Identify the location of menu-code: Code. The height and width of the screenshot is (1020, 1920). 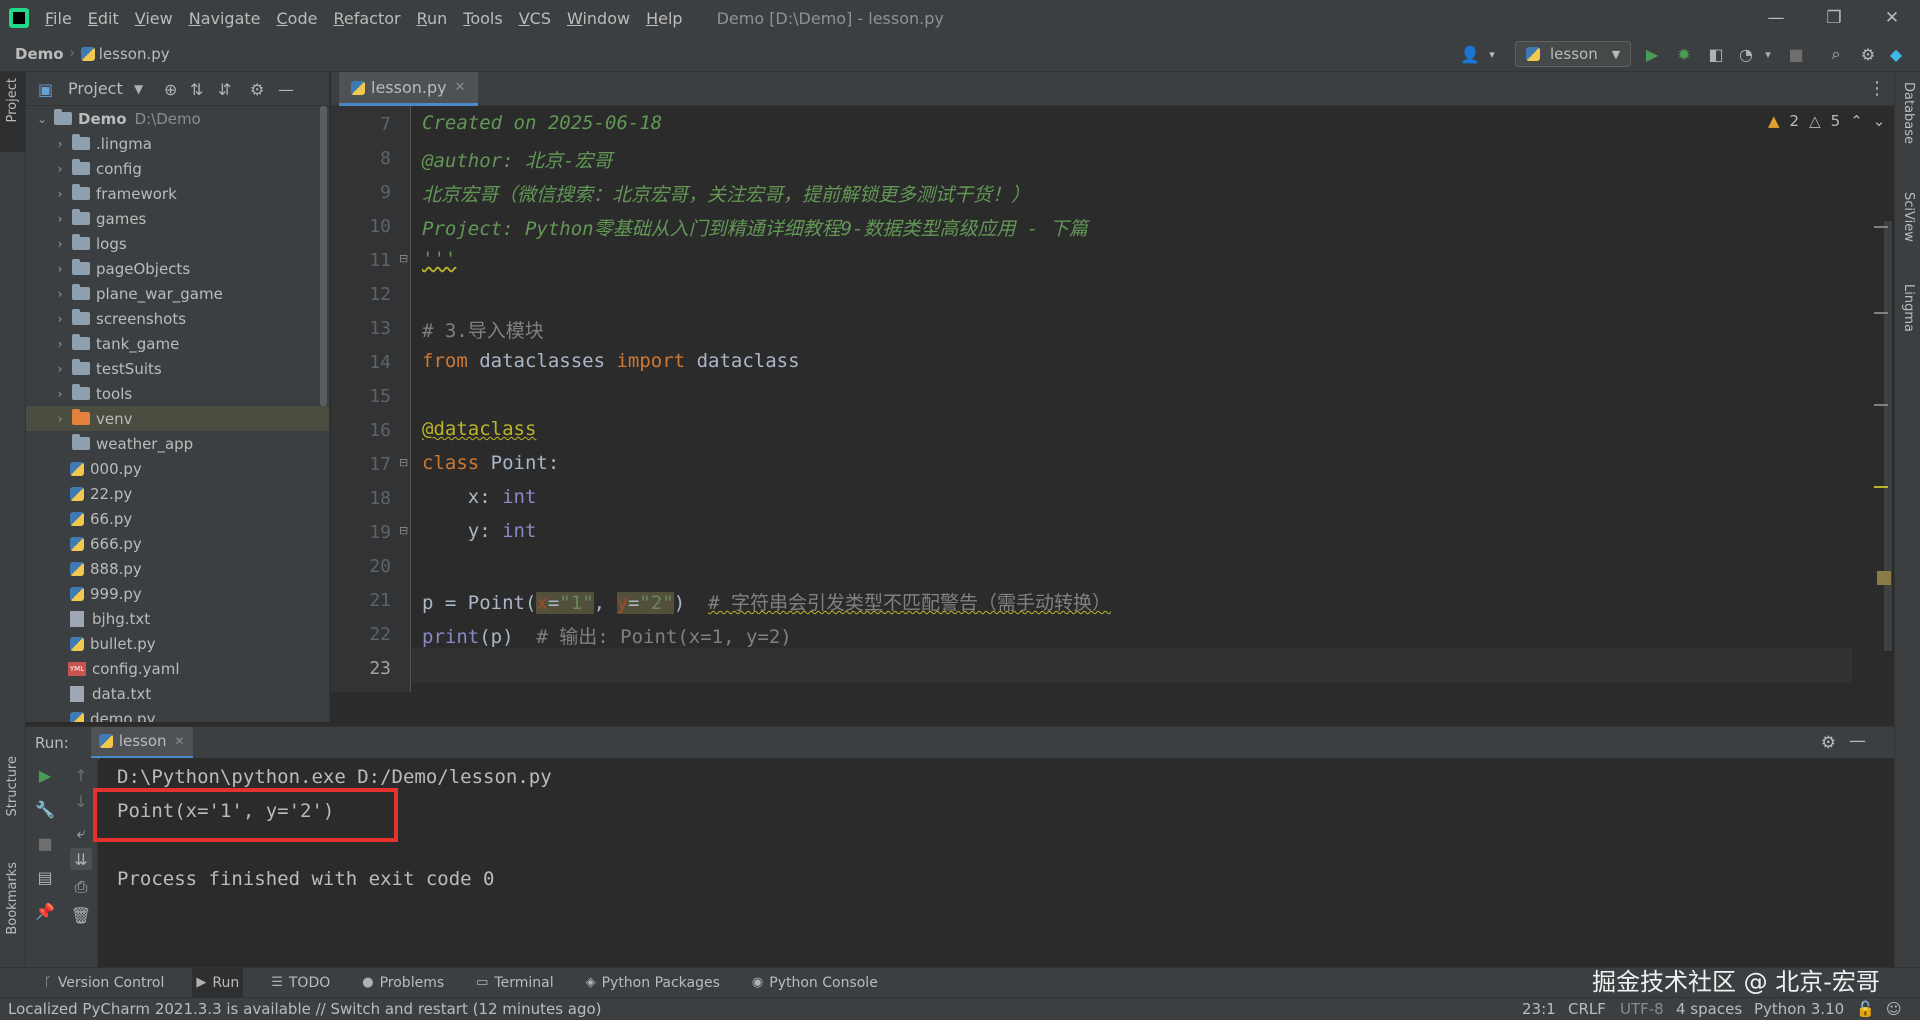
(297, 18).